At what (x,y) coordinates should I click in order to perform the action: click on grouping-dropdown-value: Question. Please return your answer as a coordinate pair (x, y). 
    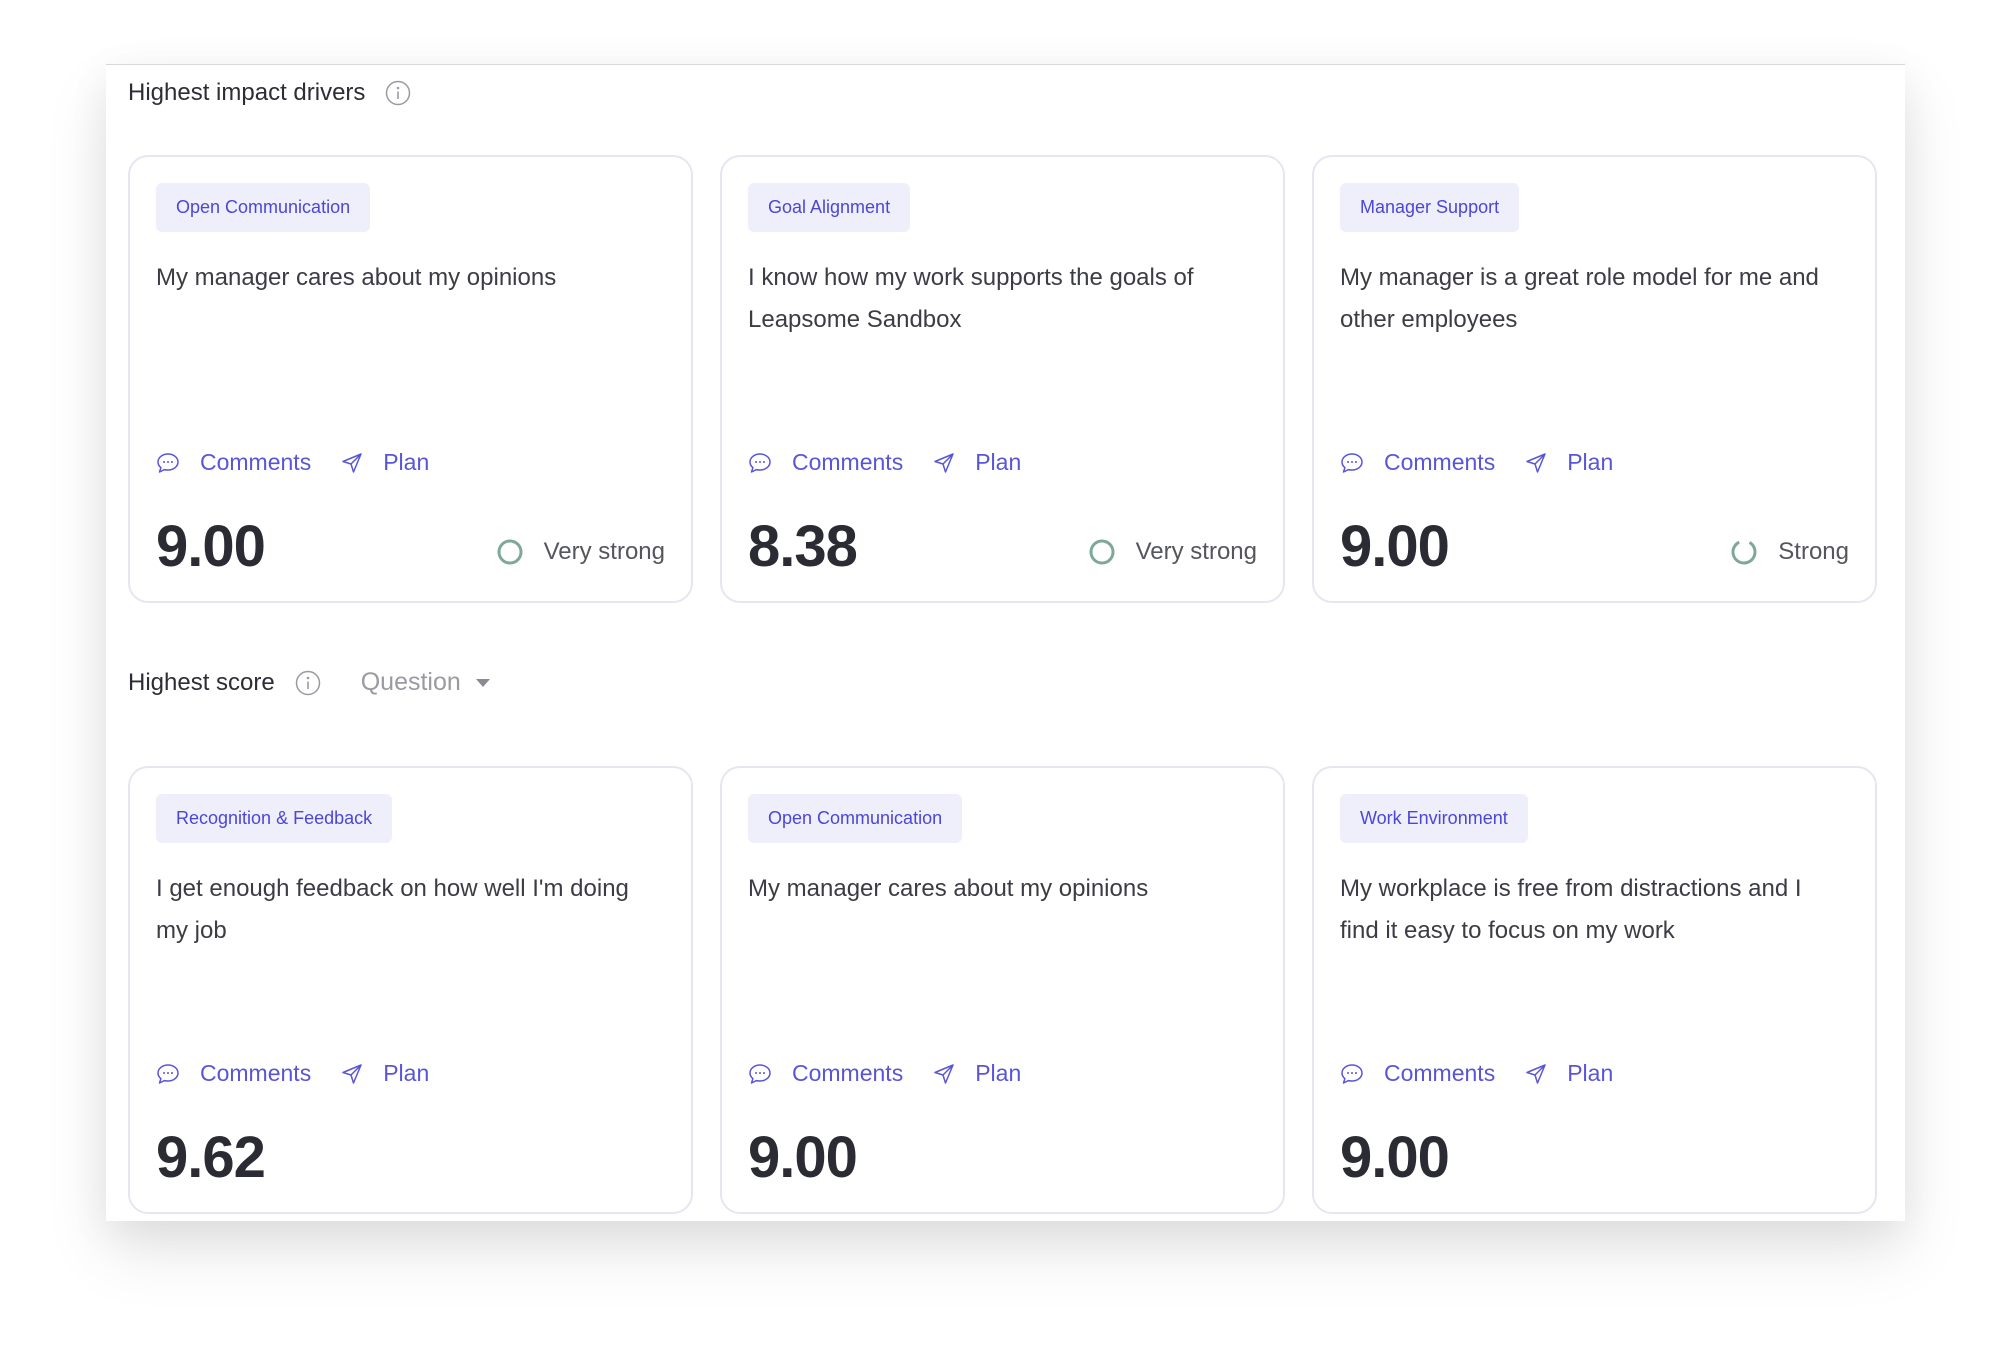
    Looking at the image, I should click on (410, 682).